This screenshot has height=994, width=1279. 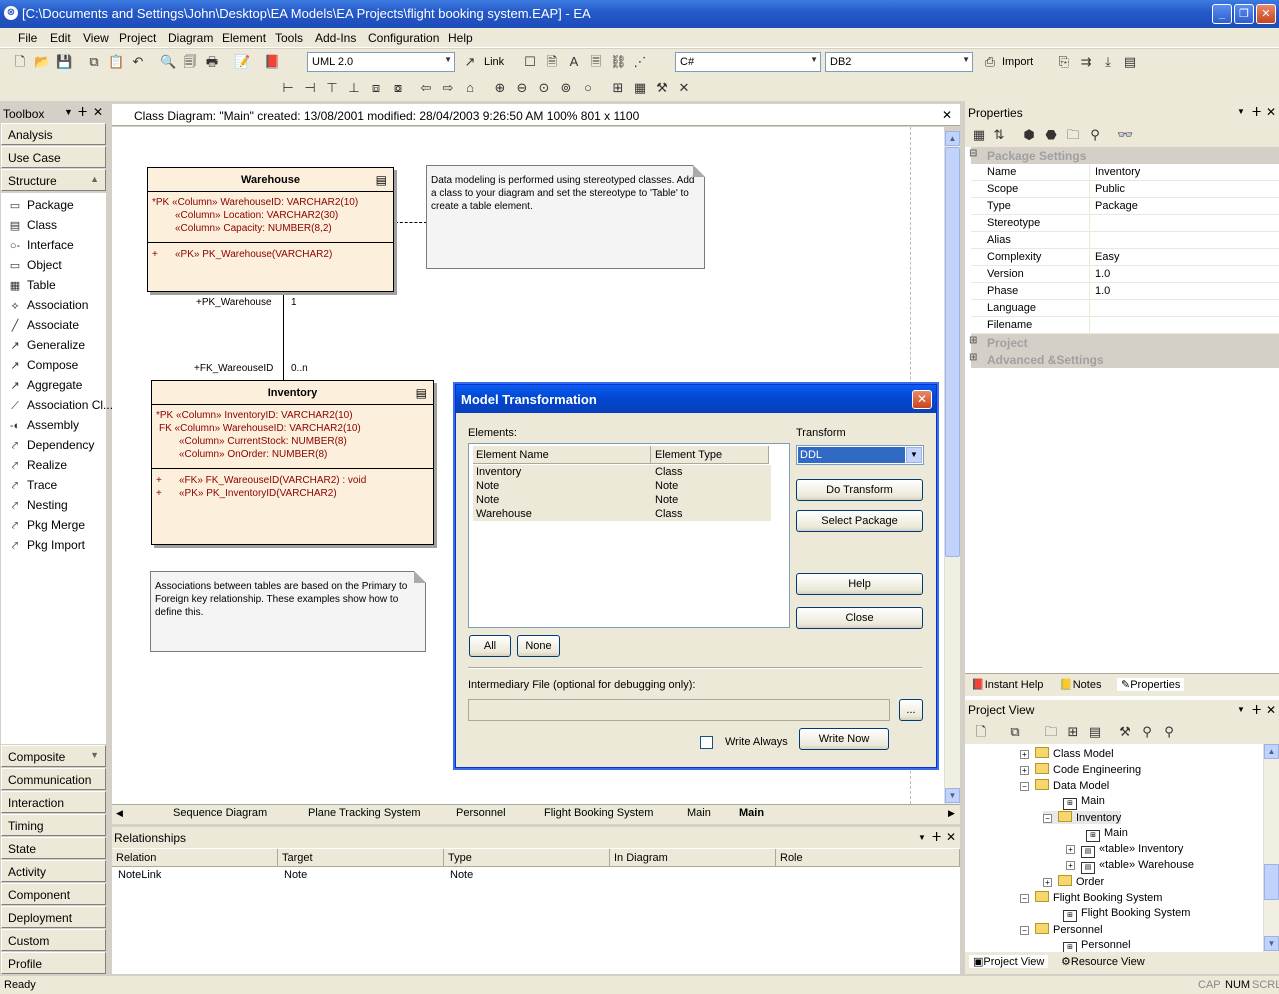 I want to click on expand-icon: ⊞, so click(x=973, y=357).